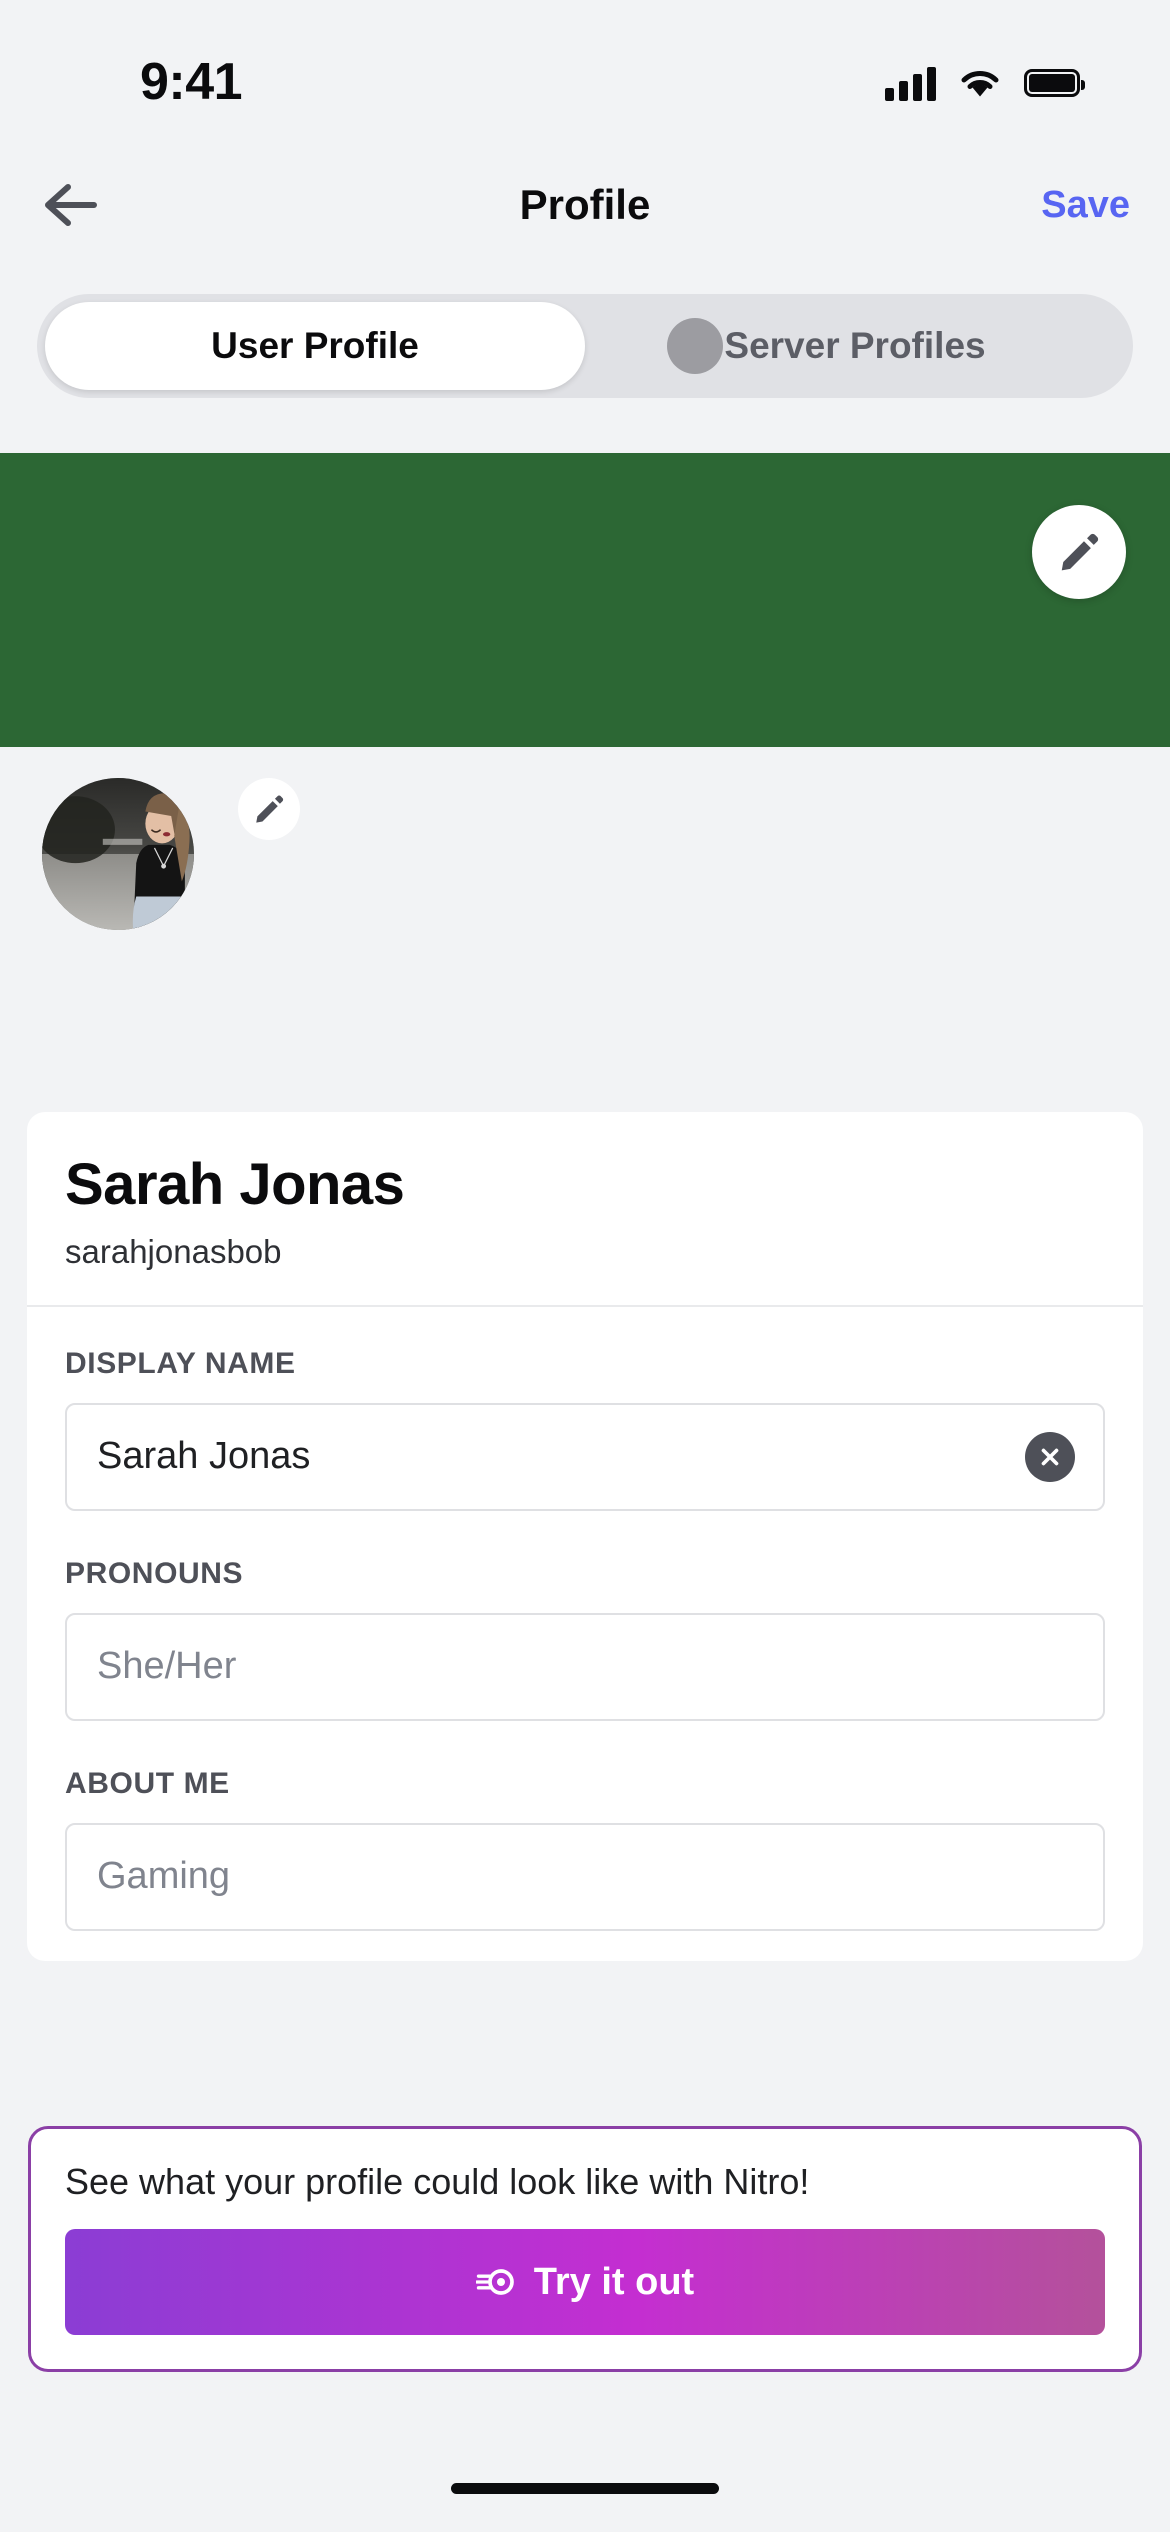 This screenshot has width=1170, height=2532. I want to click on page-title: Profile, so click(585, 204).